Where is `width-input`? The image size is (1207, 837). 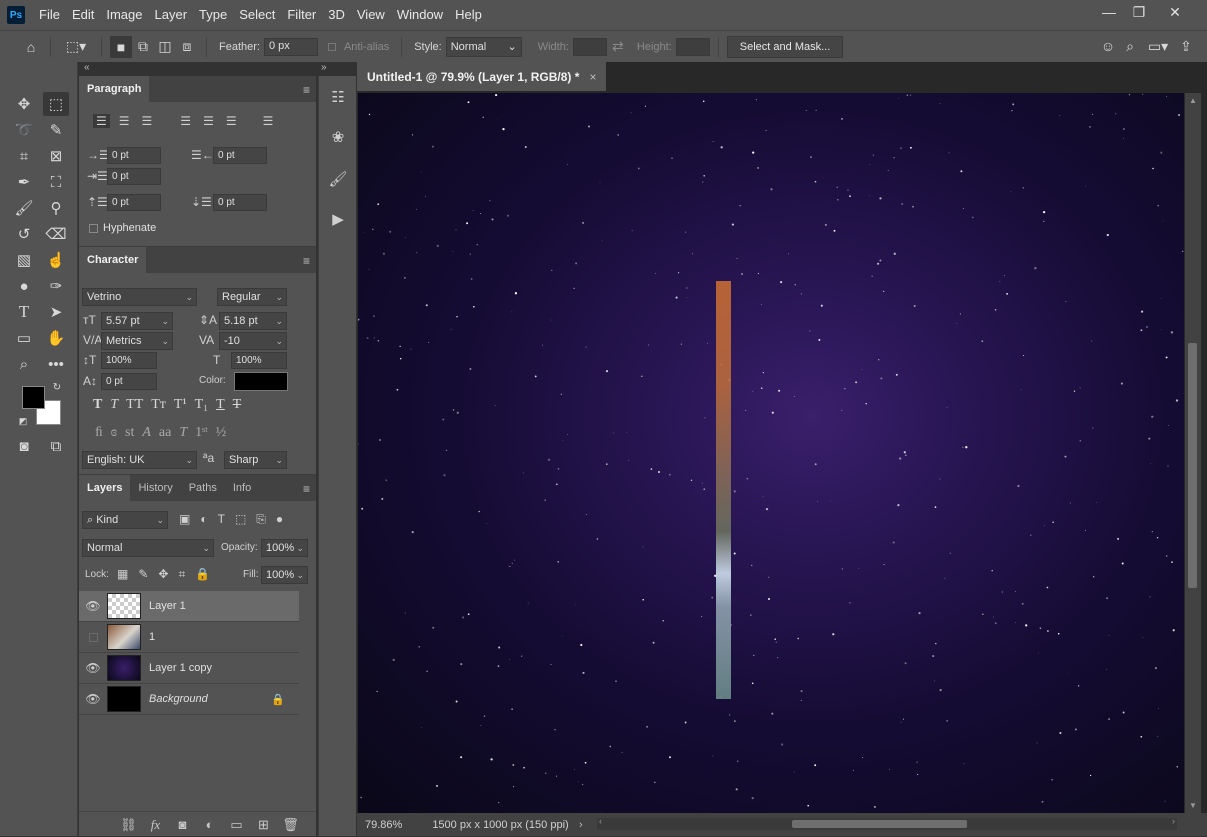
width-input is located at coordinates (589, 46).